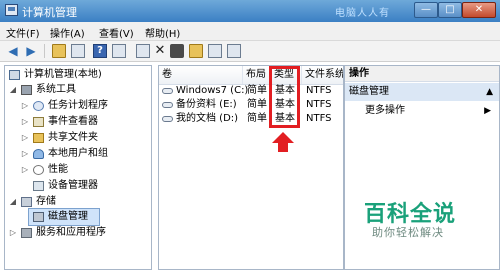 The height and width of the screenshot is (270, 500). I want to click on disk-icon, so click(215, 51).